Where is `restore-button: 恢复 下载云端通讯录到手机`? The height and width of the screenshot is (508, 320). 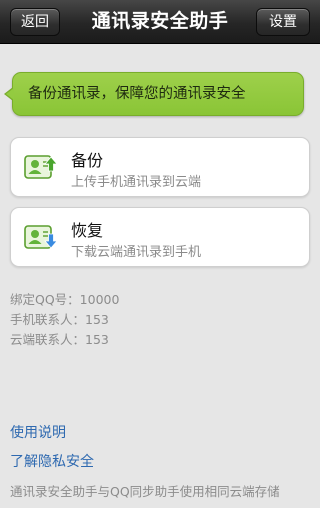
restore-button: 恢复 下载云端通讯录到手机 is located at coordinates (160, 237).